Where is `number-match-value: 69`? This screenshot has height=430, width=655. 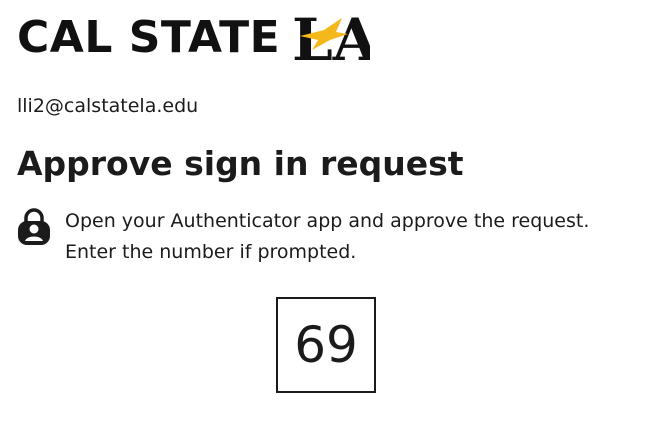 number-match-value: 69 is located at coordinates (326, 345).